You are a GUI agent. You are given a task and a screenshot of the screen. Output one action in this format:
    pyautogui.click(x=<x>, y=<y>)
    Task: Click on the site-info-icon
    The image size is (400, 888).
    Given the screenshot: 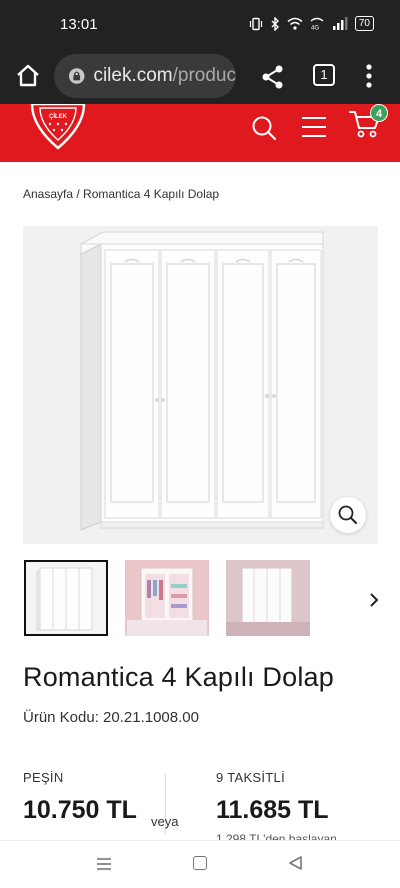 What is the action you would take?
    pyautogui.click(x=76, y=76)
    